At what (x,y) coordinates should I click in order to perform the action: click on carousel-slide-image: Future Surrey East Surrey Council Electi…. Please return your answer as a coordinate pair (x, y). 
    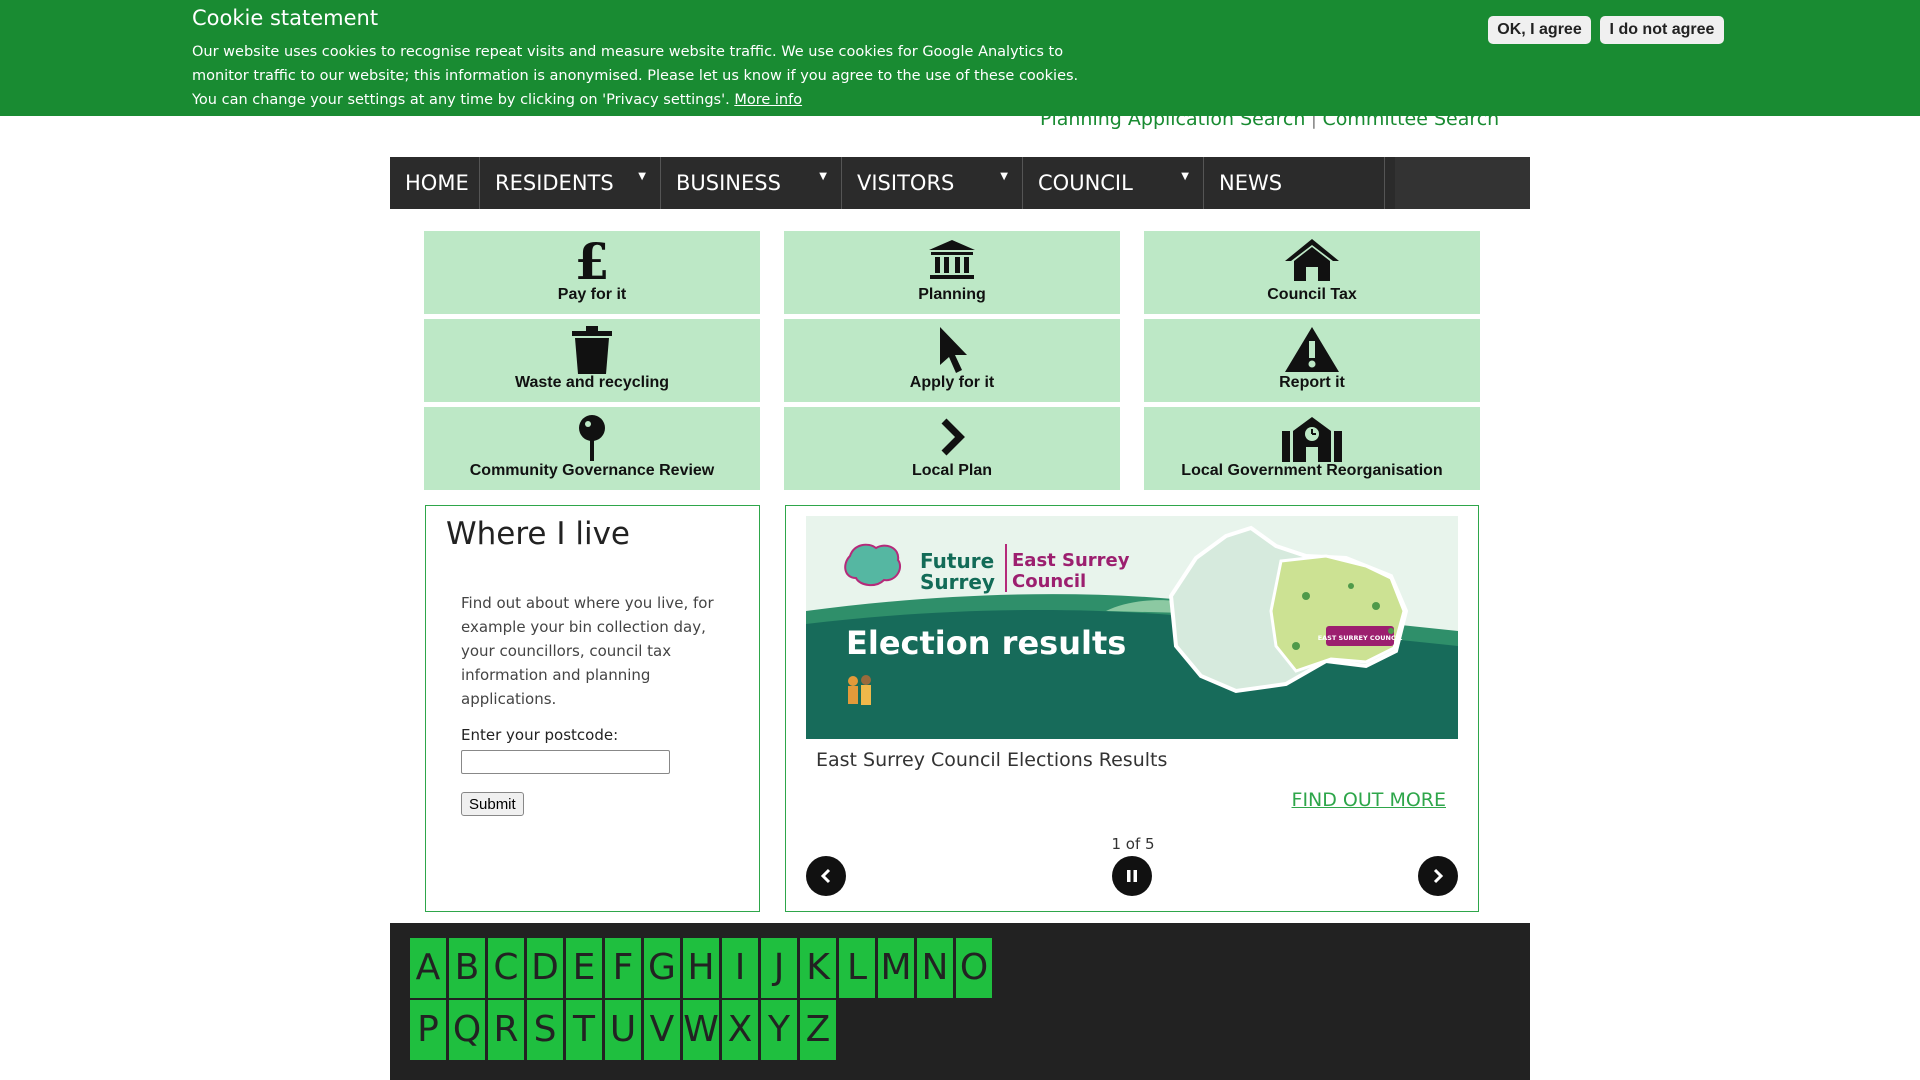
    Looking at the image, I should click on (1132, 627).